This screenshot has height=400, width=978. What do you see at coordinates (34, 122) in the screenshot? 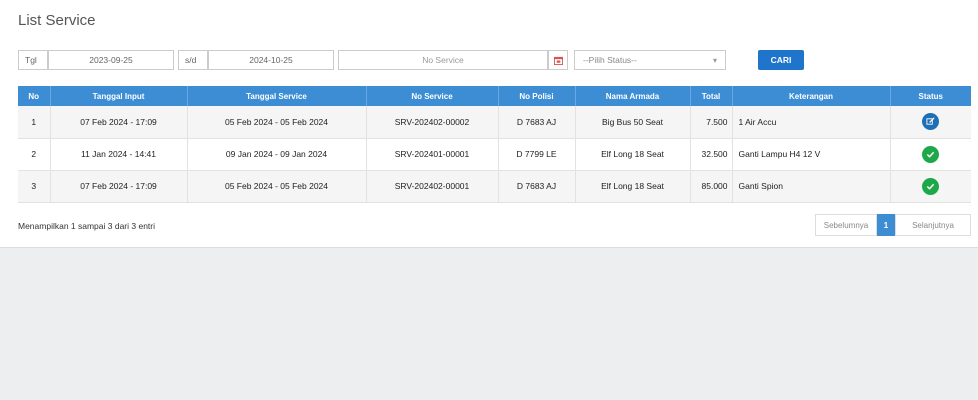
I see `cell-no: 1` at bounding box center [34, 122].